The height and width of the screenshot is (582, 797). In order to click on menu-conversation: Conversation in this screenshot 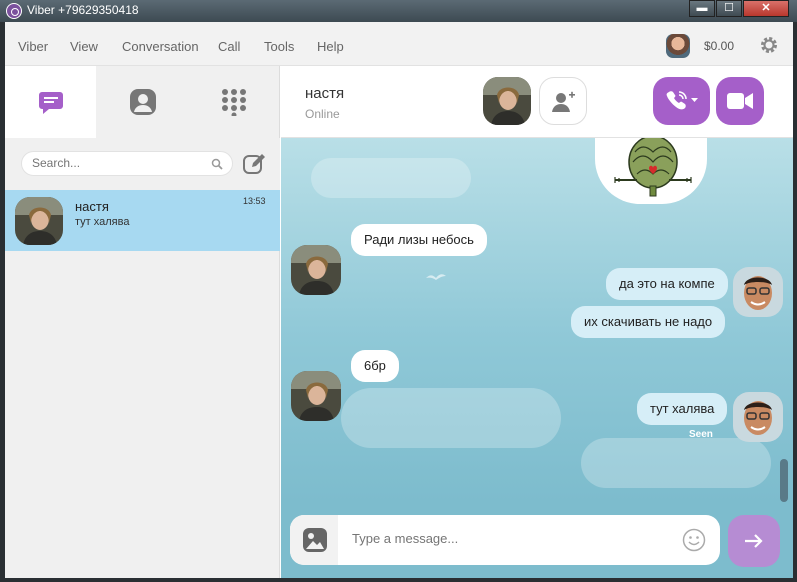, I will do `click(160, 46)`.